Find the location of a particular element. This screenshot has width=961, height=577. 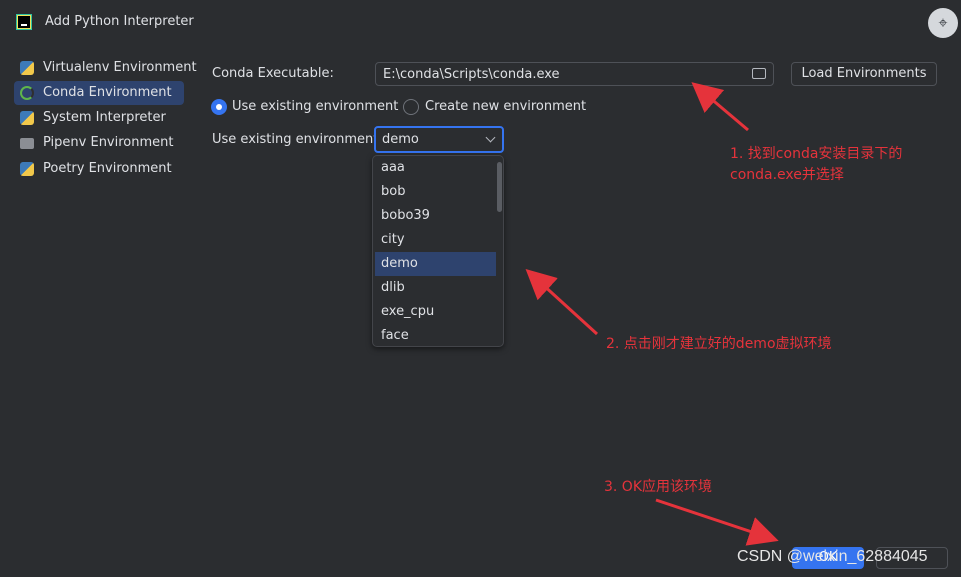

arrow-to-executable is located at coordinates (720, 107).